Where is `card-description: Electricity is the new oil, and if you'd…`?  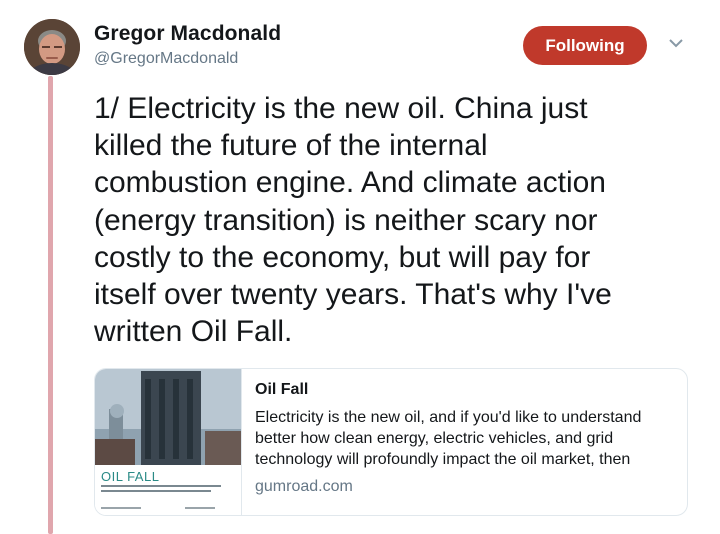
card-description: Electricity is the new oil, and if you'd… is located at coordinates (448, 438).